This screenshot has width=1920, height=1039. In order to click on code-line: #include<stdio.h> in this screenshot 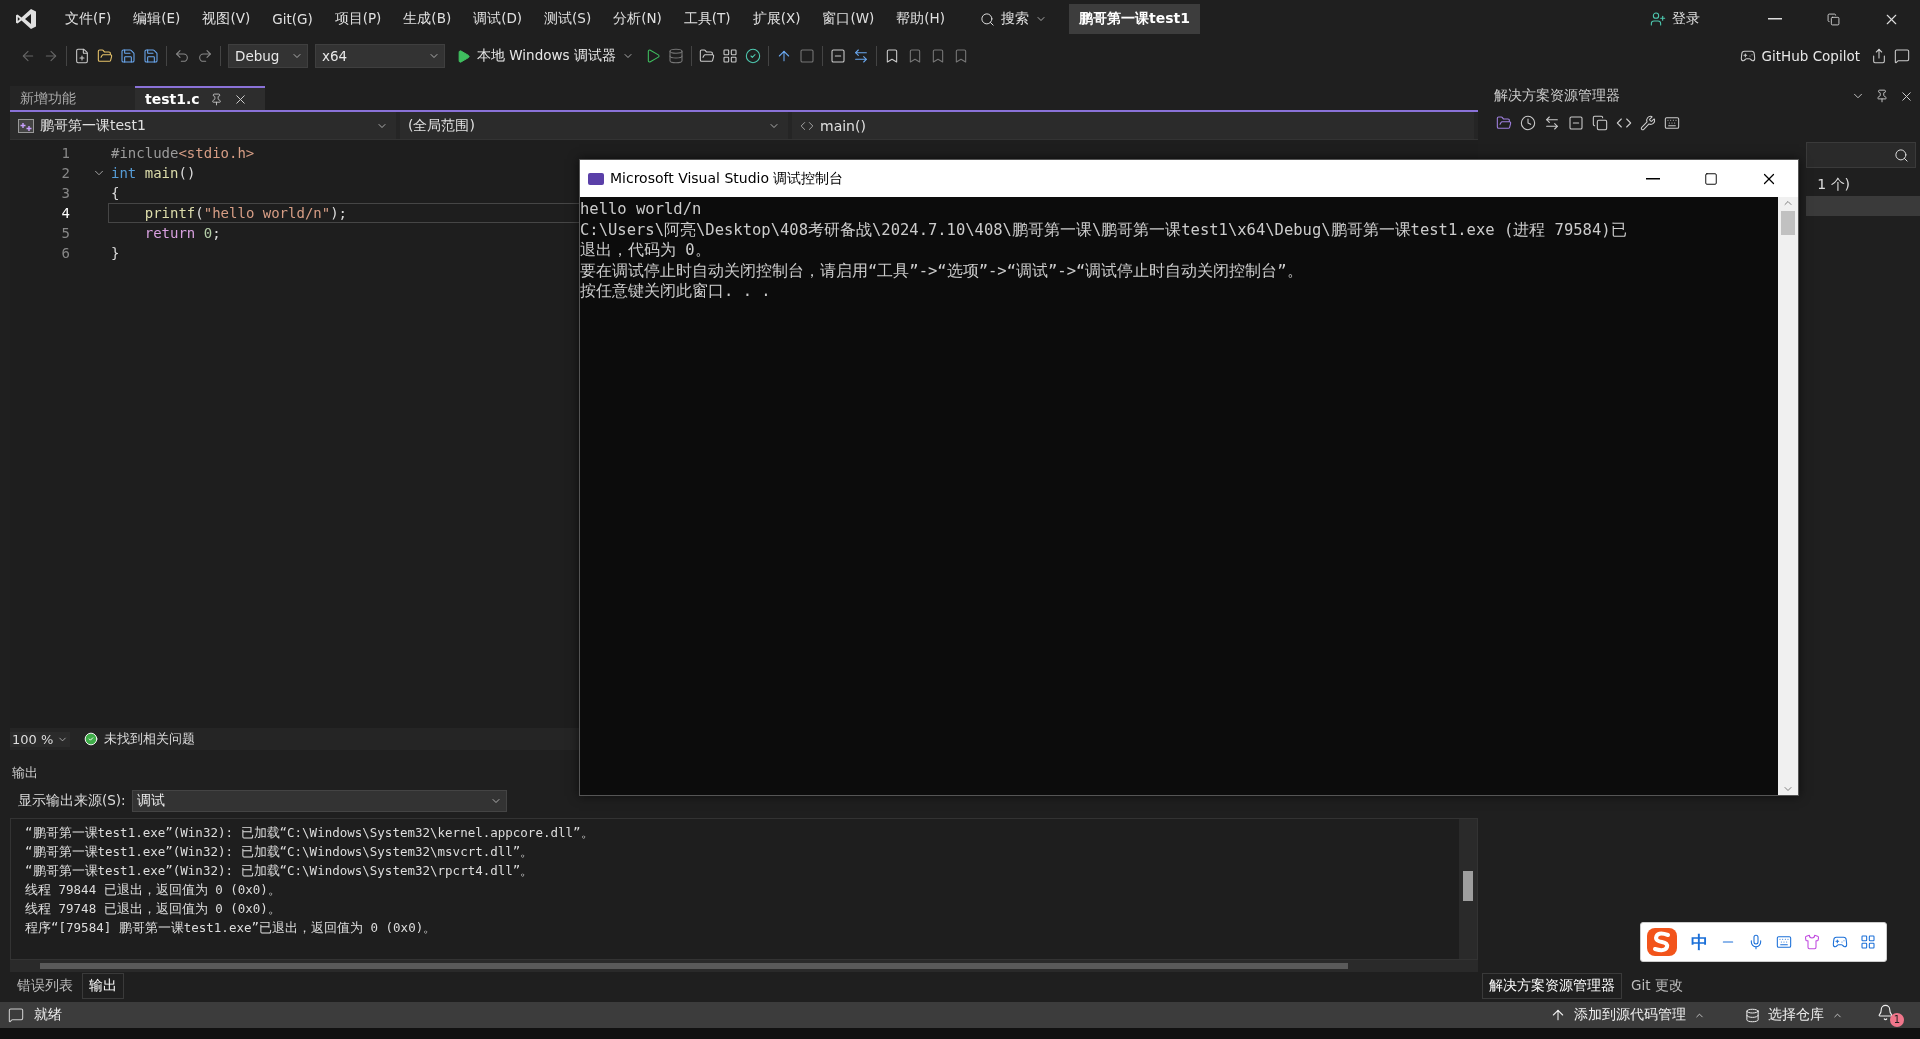, I will do `click(183, 153)`.